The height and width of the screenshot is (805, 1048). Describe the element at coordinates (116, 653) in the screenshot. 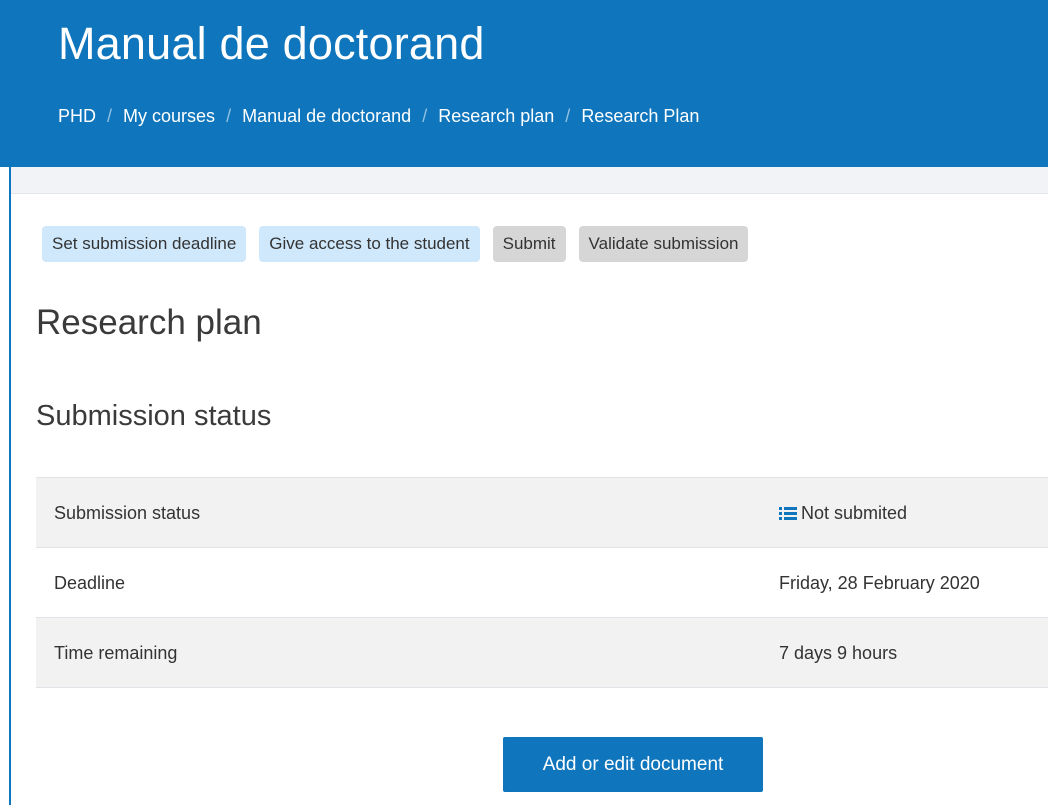

I see `row-label: Time remaining` at that location.